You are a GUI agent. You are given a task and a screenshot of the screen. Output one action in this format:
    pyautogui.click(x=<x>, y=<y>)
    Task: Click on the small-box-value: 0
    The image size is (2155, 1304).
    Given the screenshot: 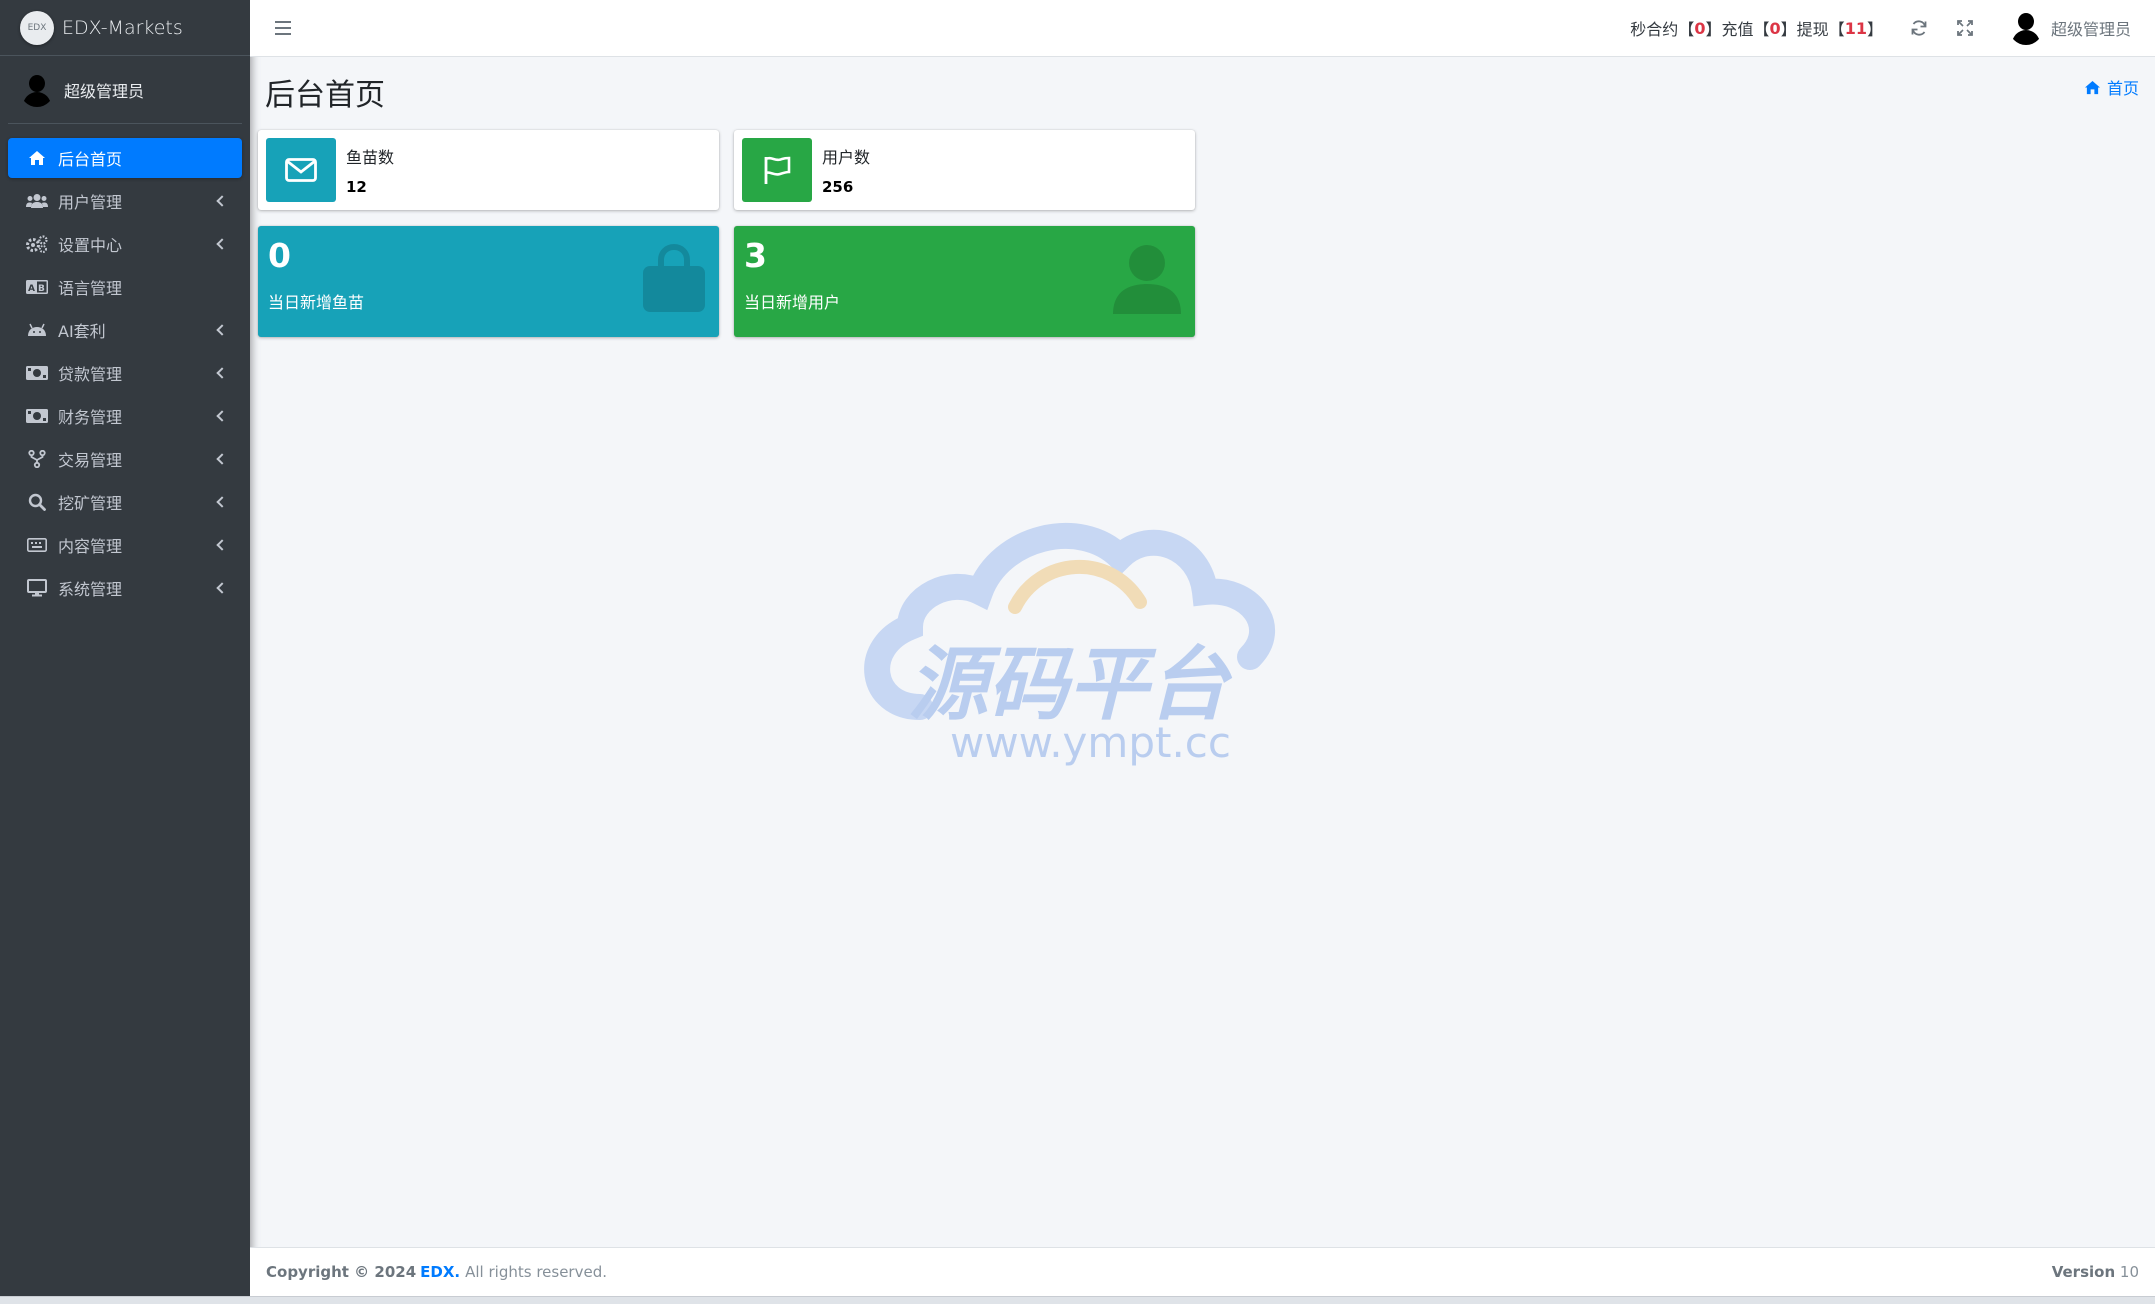 What is the action you would take?
    pyautogui.click(x=279, y=255)
    